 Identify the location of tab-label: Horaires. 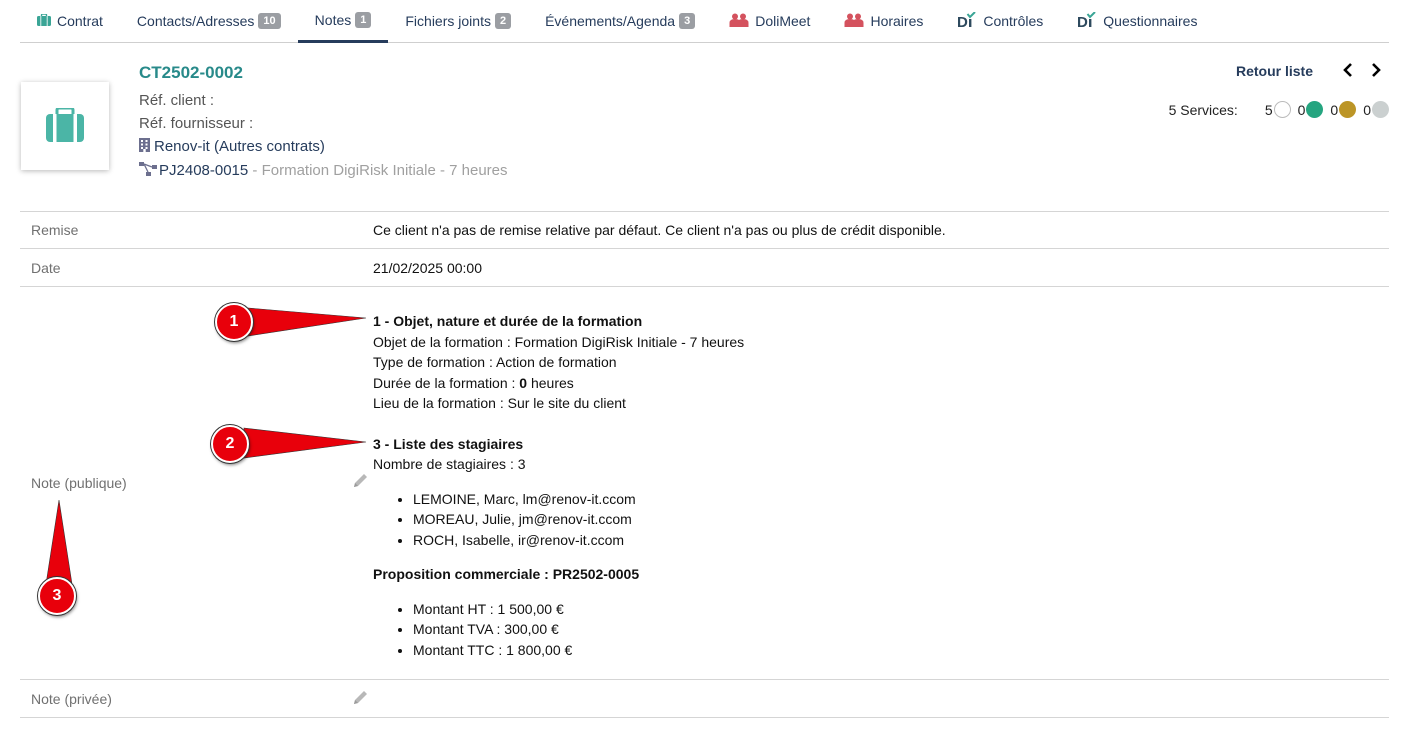
(897, 21).